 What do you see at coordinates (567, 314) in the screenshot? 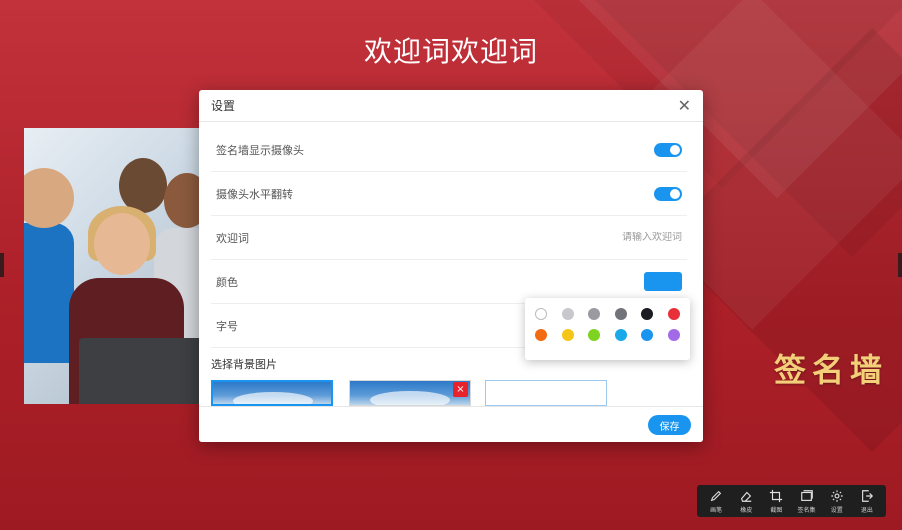
I see `swatch-light-gray` at bounding box center [567, 314].